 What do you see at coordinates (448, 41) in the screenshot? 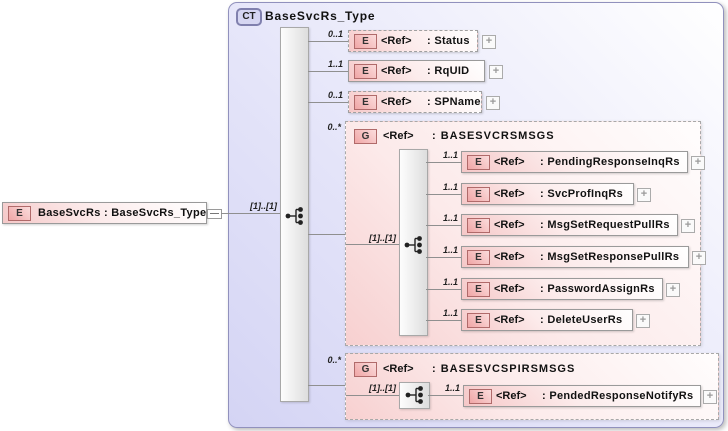
I see `element-name: : Status` at bounding box center [448, 41].